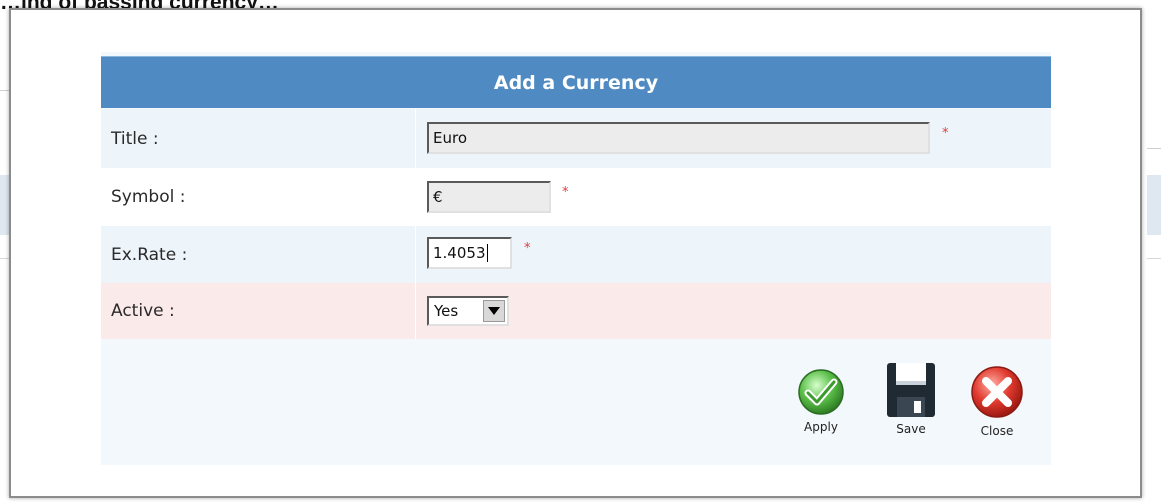 The width and height of the screenshot is (1161, 502). Describe the element at coordinates (446, 311) in the screenshot. I see `active-select-value: Yes` at that location.